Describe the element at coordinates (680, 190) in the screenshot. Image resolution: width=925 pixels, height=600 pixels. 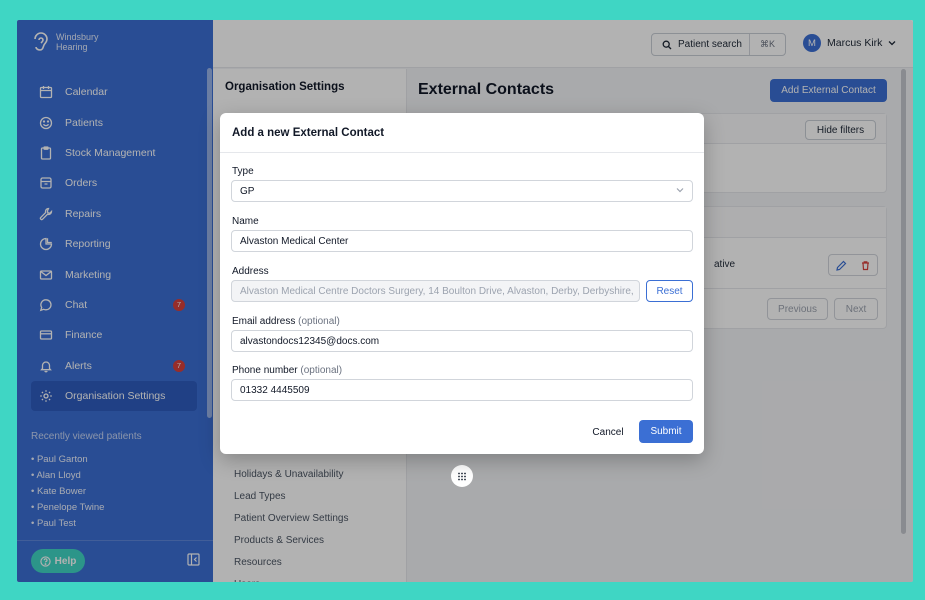
I see `chevron-down-icon` at that location.